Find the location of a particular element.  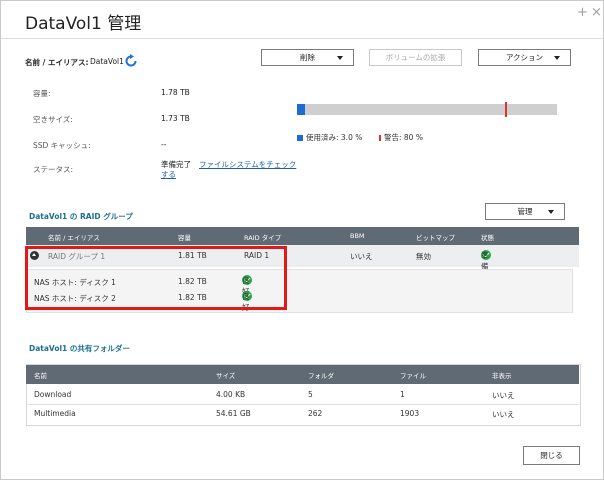

raid-col-status: 状態 is located at coordinates (487, 238).